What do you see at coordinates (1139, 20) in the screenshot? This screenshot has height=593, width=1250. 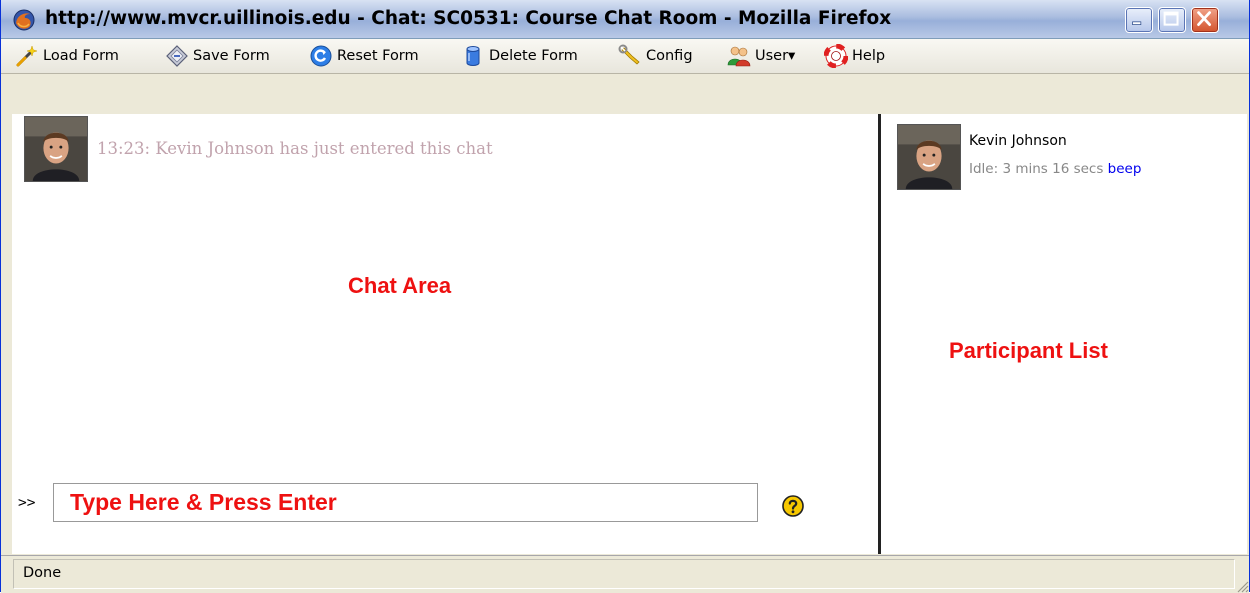 I see `minimize-button` at bounding box center [1139, 20].